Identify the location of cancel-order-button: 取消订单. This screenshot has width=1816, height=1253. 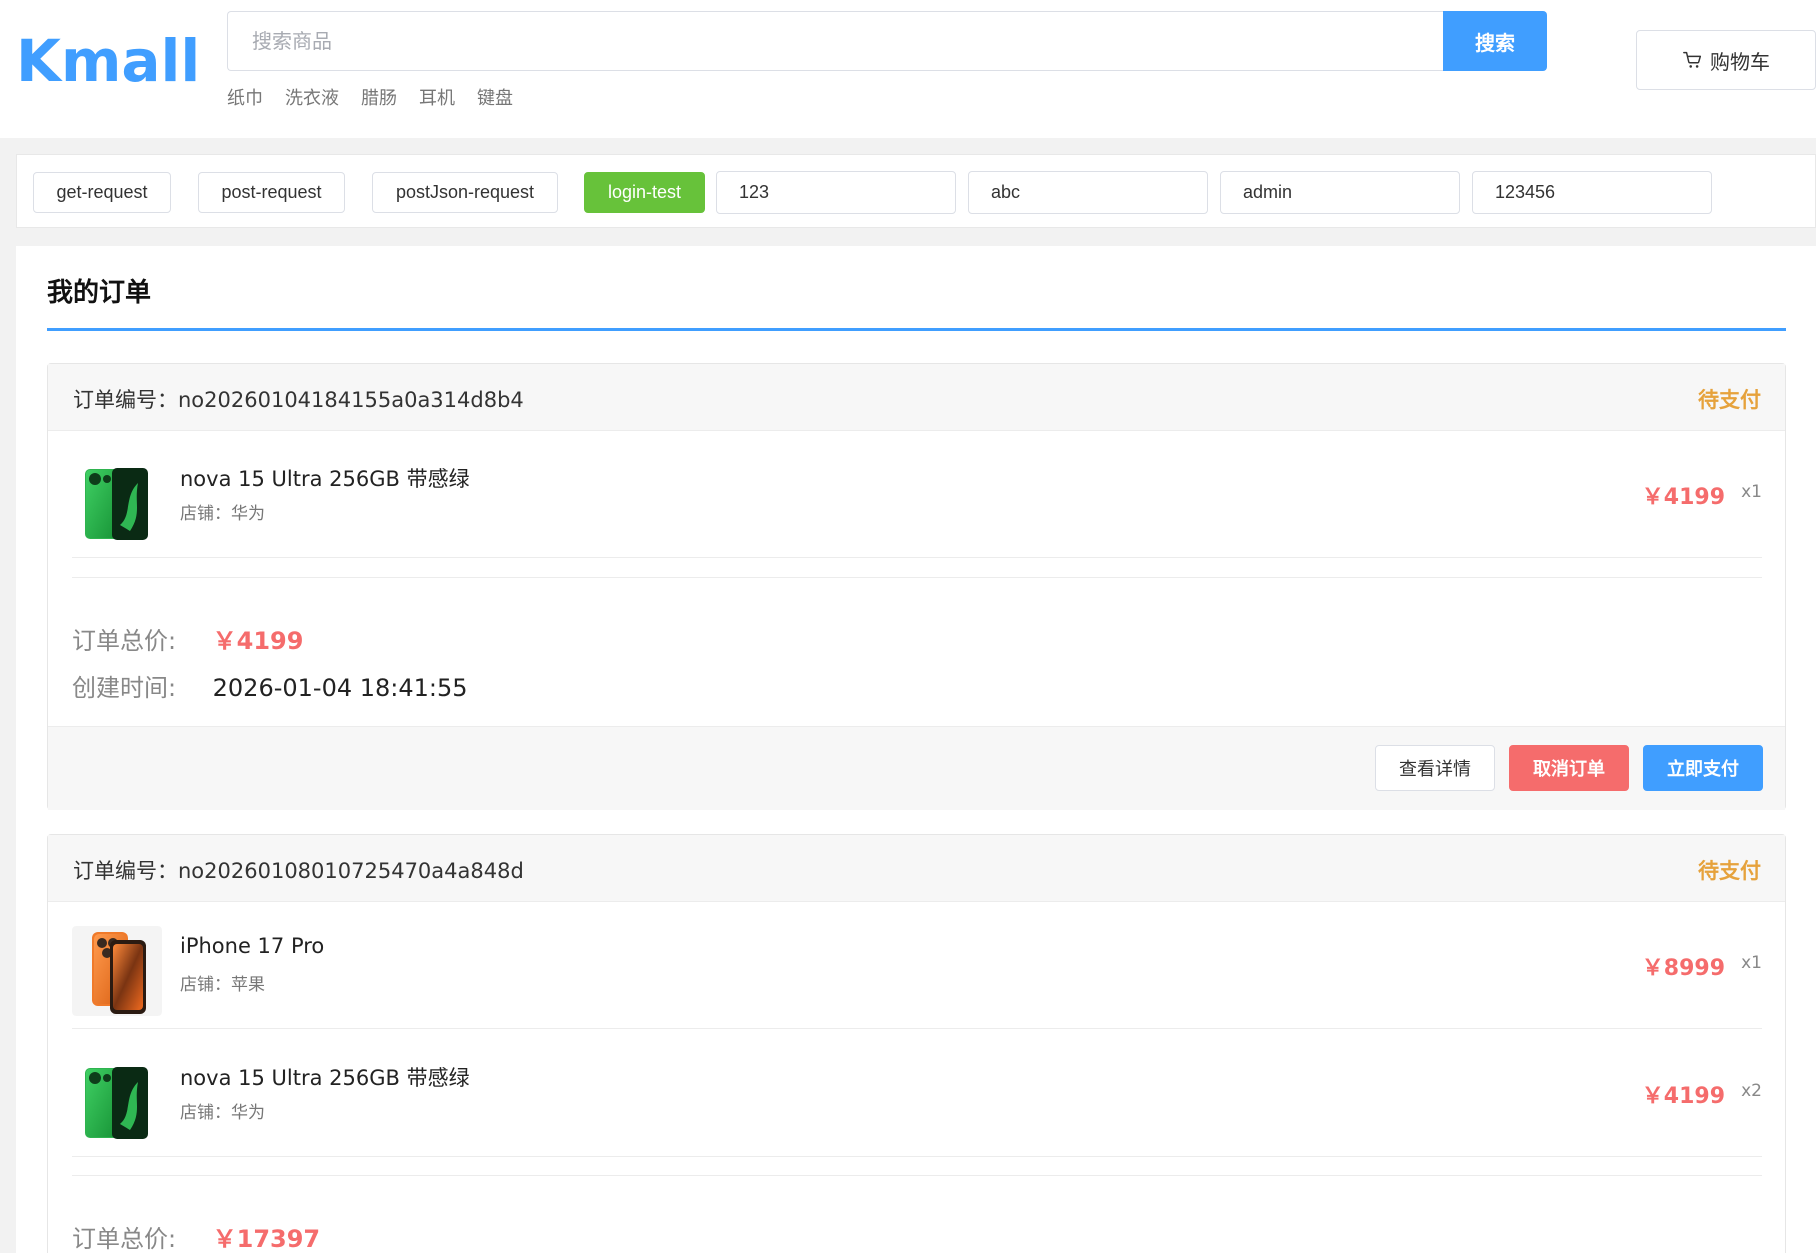
(1569, 768).